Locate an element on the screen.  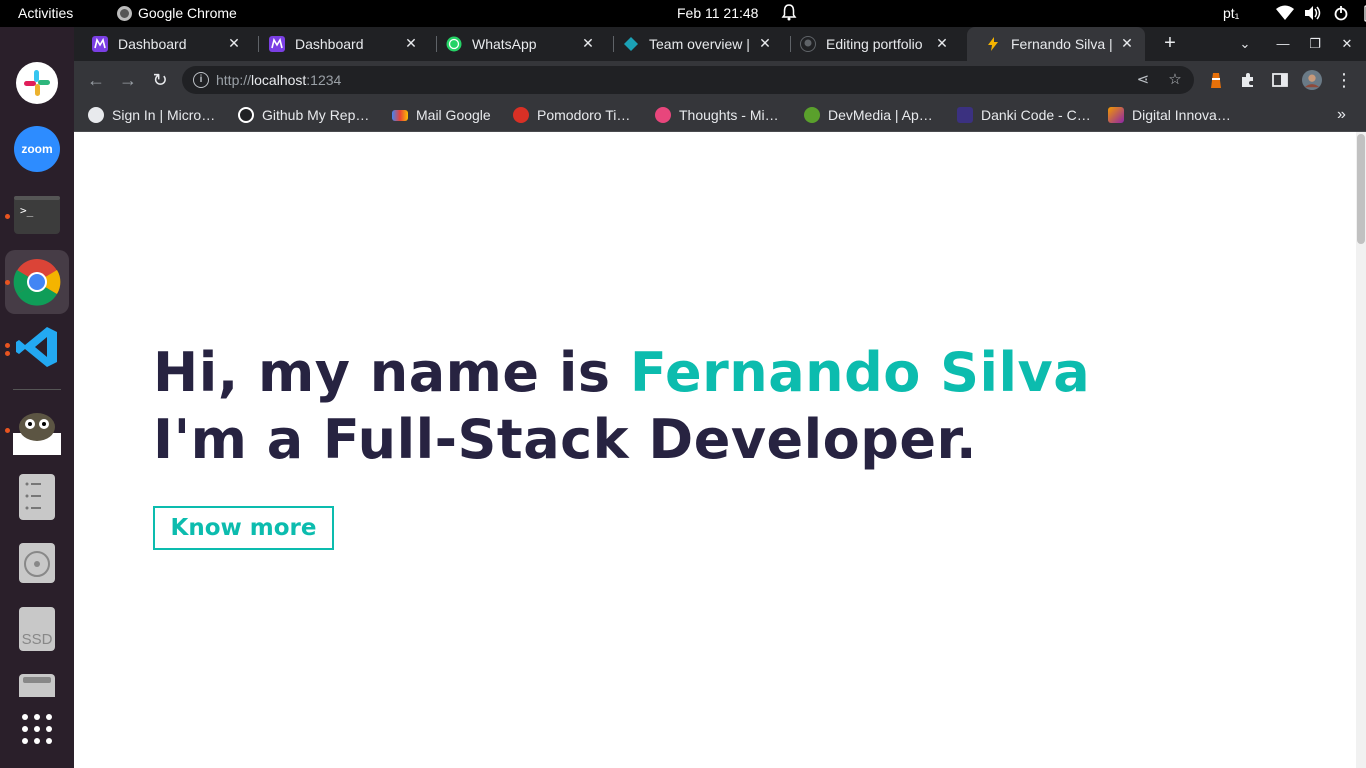
wifi-icon is located at coordinates (1285, 13).